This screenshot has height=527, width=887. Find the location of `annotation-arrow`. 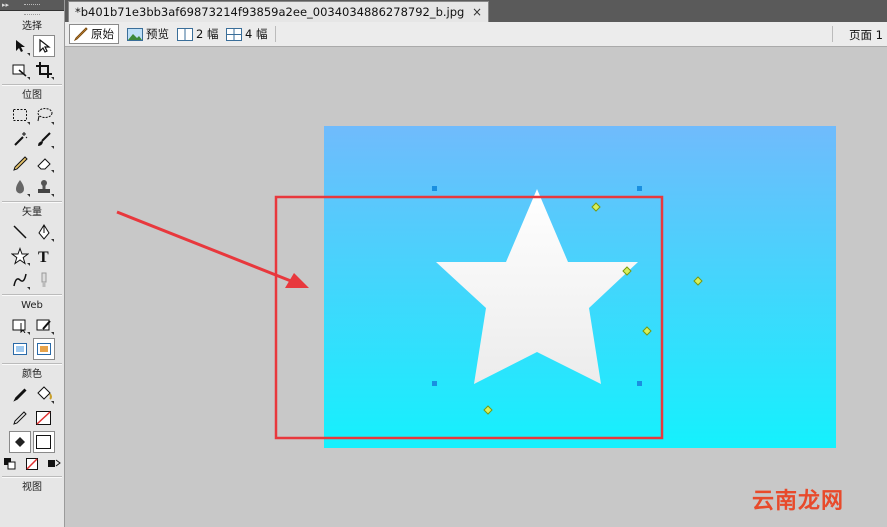

annotation-arrow is located at coordinates (206, 247).